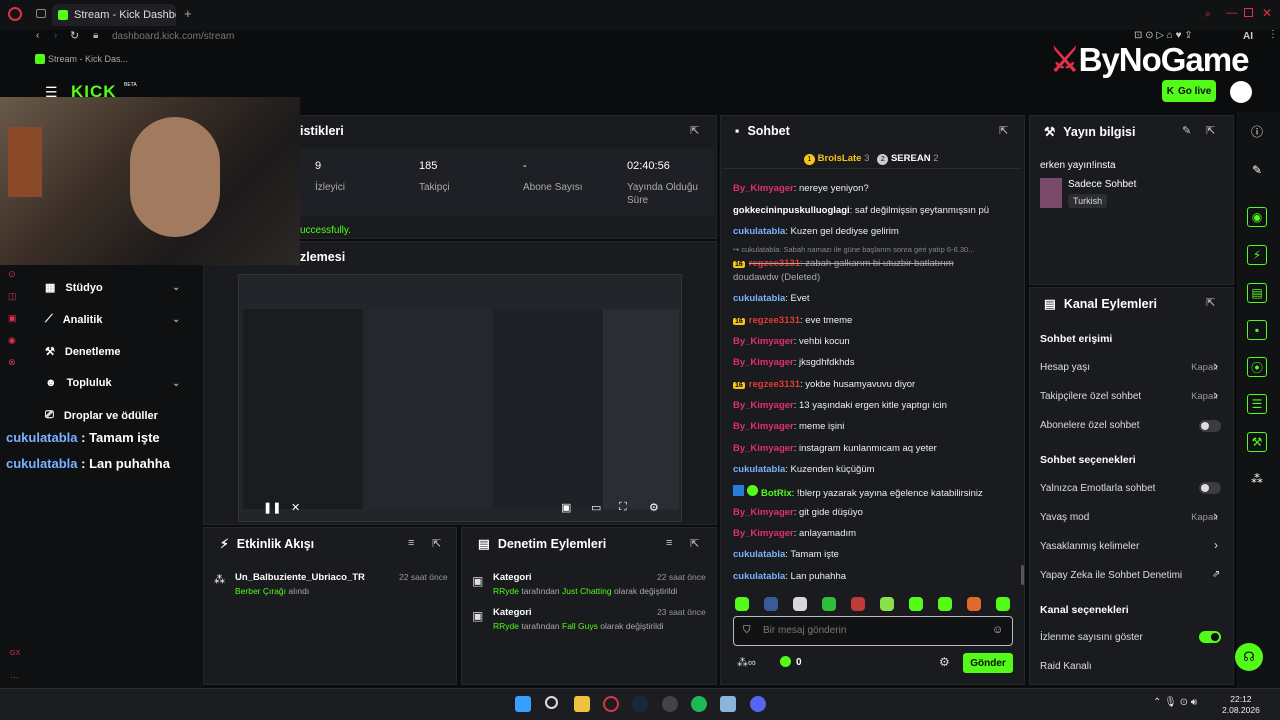 This screenshot has width=1280, height=720. What do you see at coordinates (873, 631) in the screenshot?
I see `chat-input: ⛉ Bir mesaj gönderin ☺` at bounding box center [873, 631].